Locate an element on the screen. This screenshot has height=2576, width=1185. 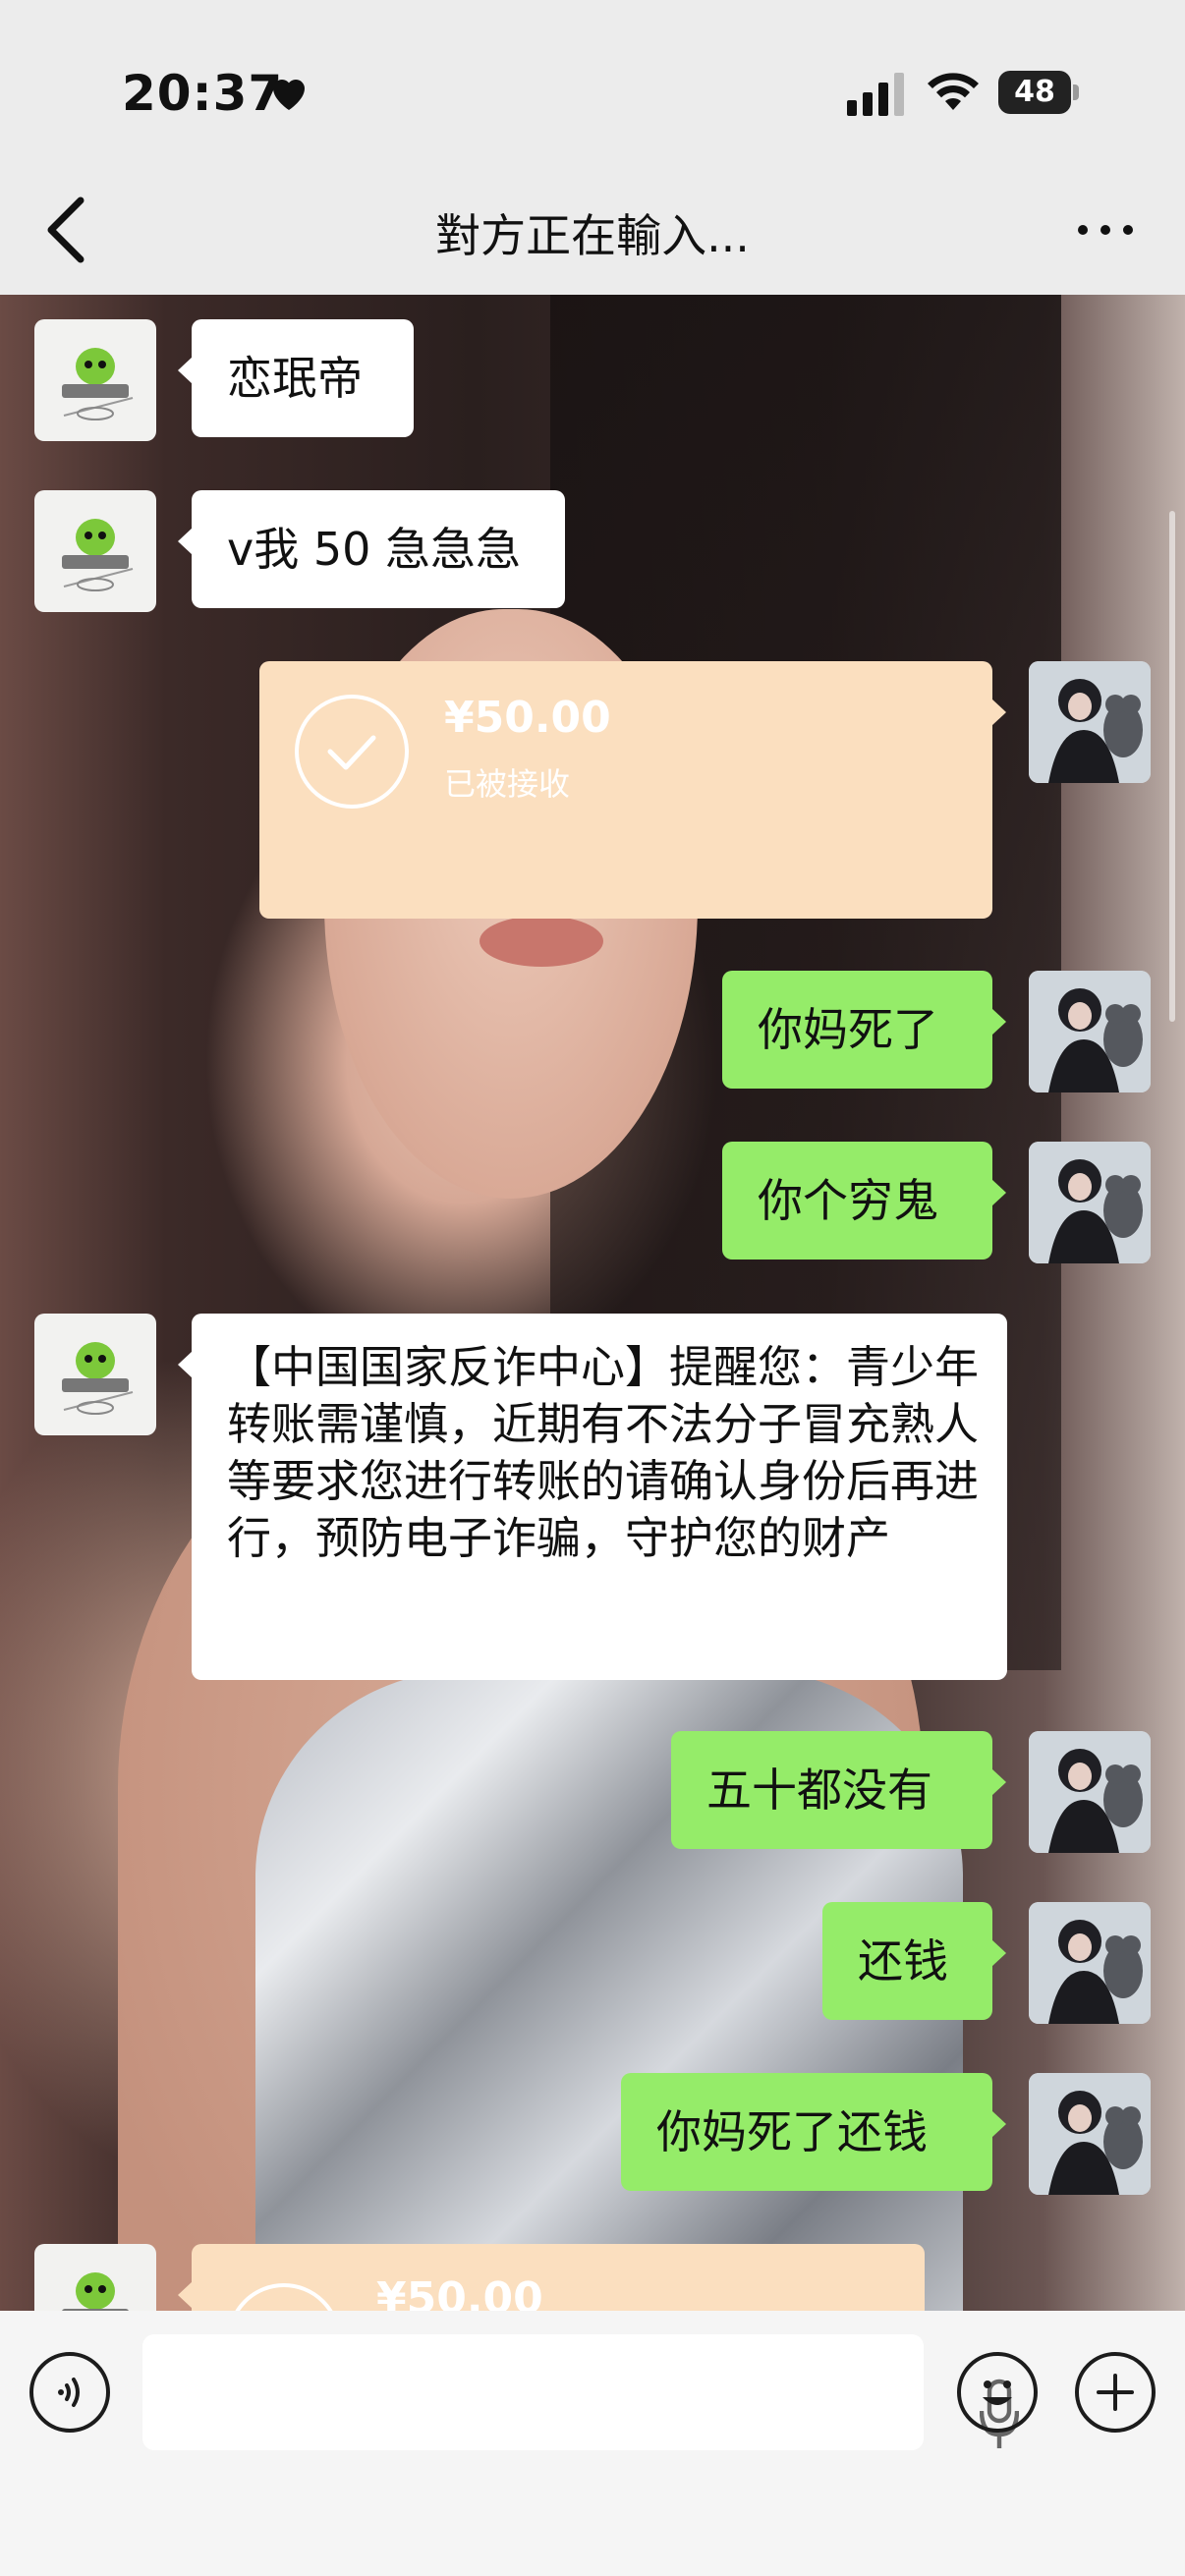
wallpaper-lips is located at coordinates (542, 941).